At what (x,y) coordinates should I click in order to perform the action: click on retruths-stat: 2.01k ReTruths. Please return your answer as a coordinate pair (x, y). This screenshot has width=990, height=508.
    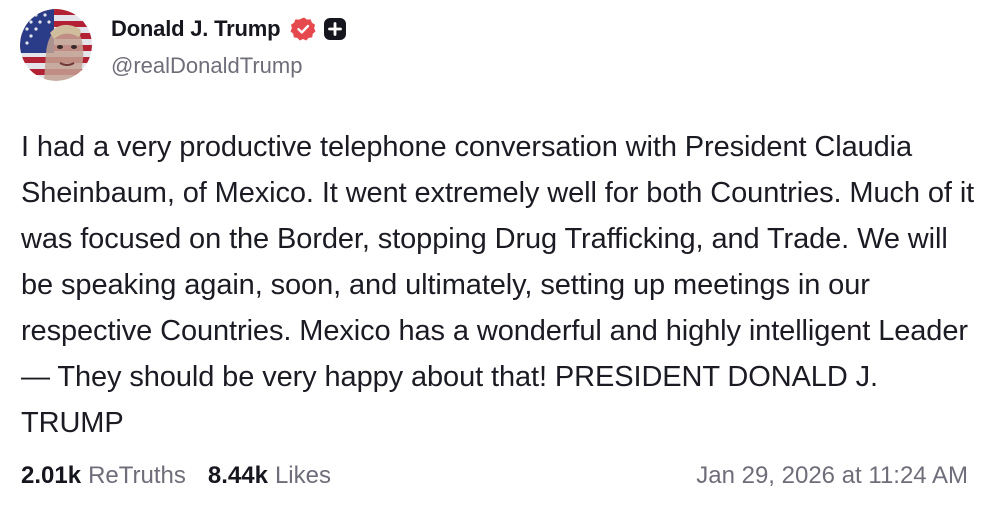
    Looking at the image, I should click on (103, 476).